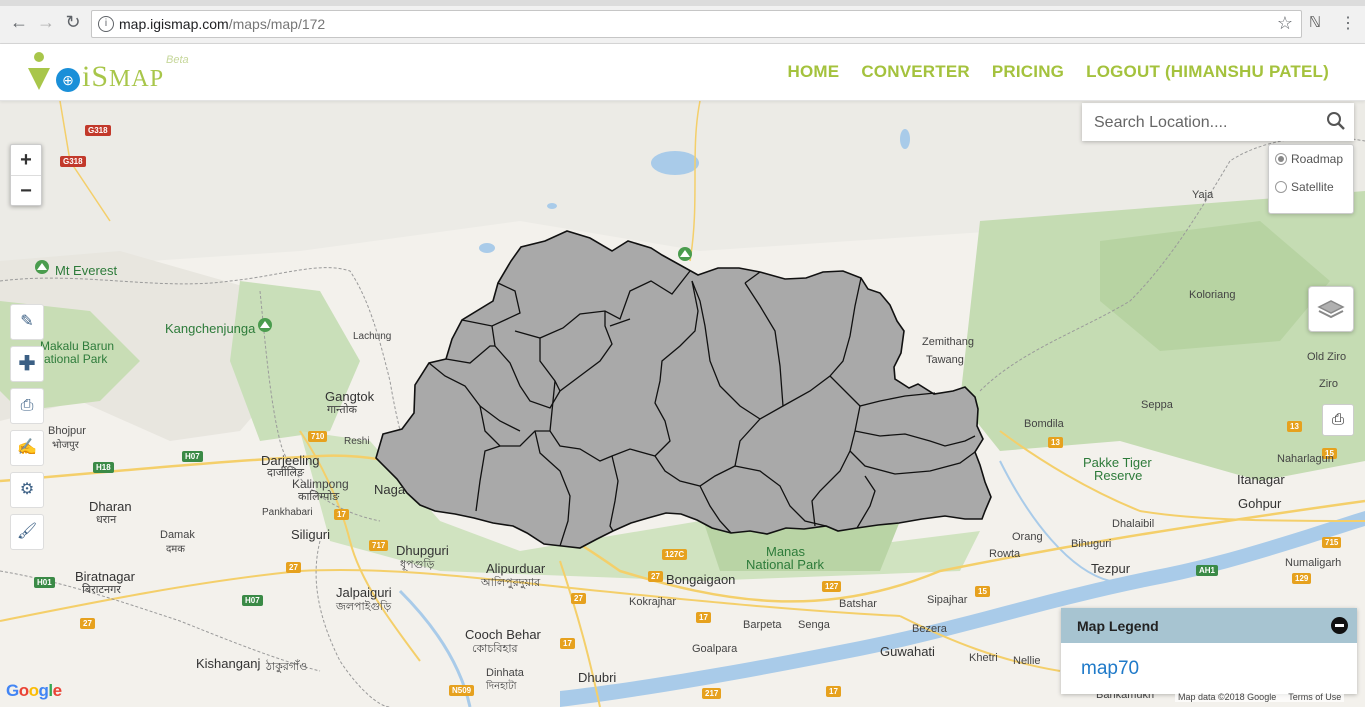  Describe the element at coordinates (26, 190) in the screenshot. I see `zoom-out-button: −` at that location.